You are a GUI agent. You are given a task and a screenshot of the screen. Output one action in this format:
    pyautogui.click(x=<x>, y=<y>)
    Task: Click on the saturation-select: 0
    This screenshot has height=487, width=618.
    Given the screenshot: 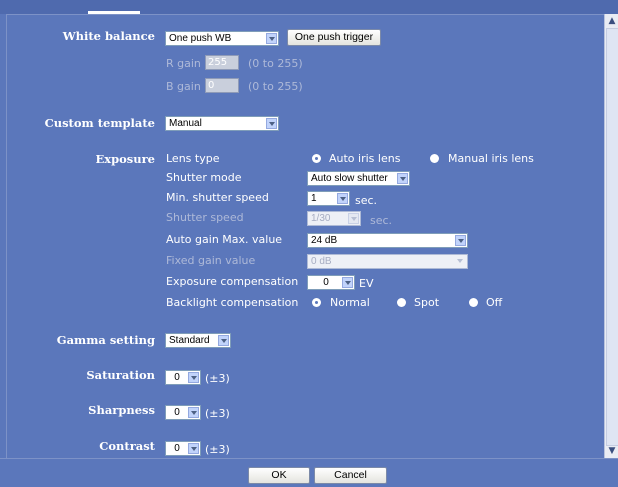 What is the action you would take?
    pyautogui.click(x=183, y=377)
    